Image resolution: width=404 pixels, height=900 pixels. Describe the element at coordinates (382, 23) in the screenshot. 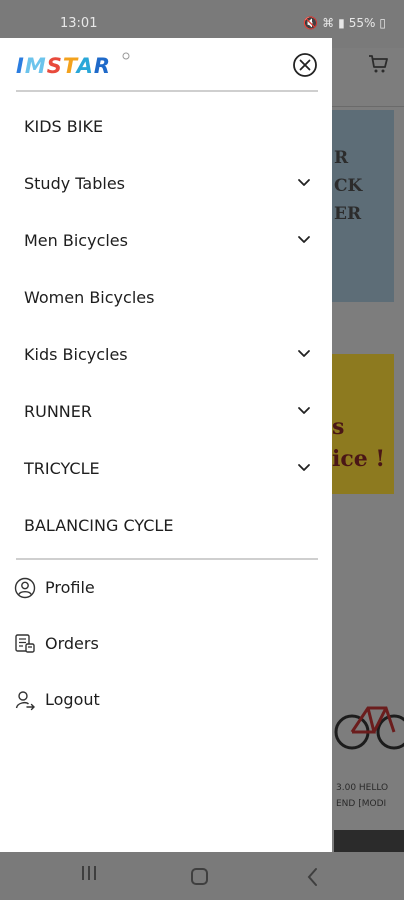

I see `battery-icon: ▯` at that location.